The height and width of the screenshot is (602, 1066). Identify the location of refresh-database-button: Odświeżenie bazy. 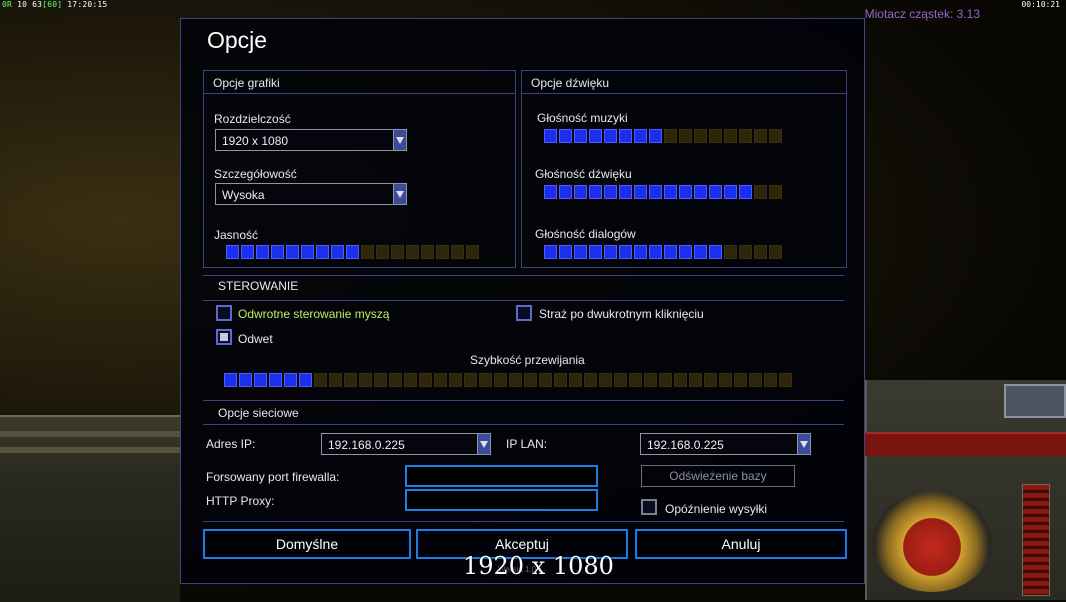
(718, 476).